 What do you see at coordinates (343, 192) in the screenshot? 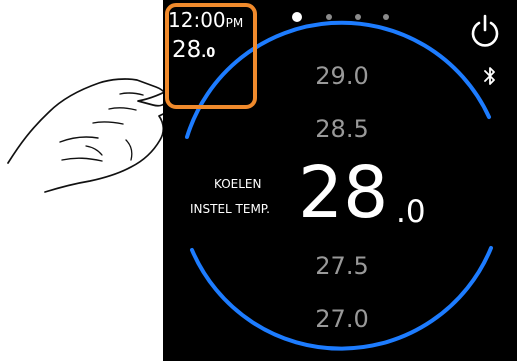
I see `current-setpoint-main: 28` at bounding box center [343, 192].